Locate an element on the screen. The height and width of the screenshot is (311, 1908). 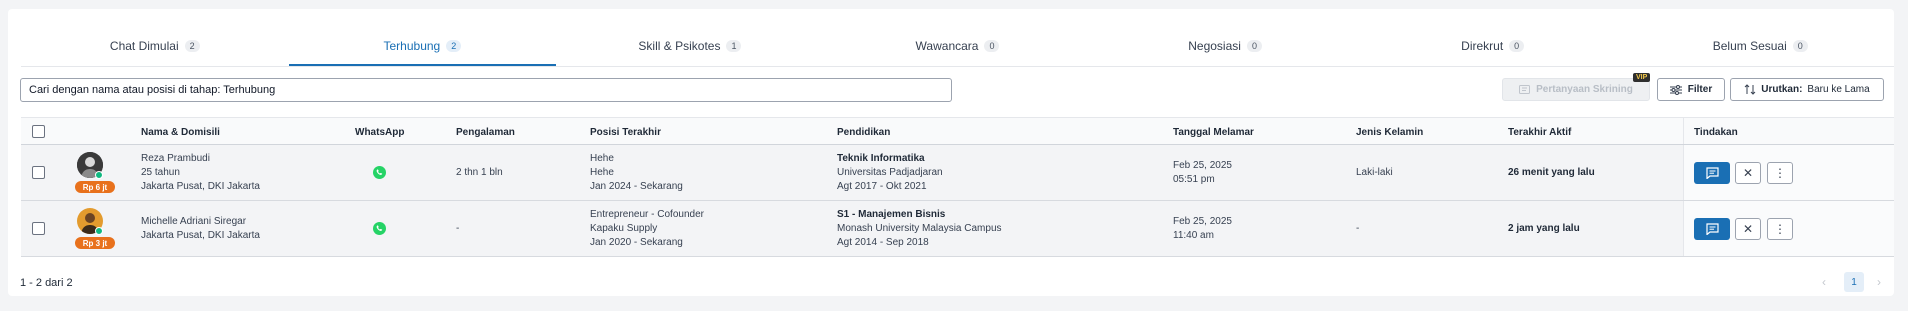
sort-arrows-icon is located at coordinates (1750, 89).